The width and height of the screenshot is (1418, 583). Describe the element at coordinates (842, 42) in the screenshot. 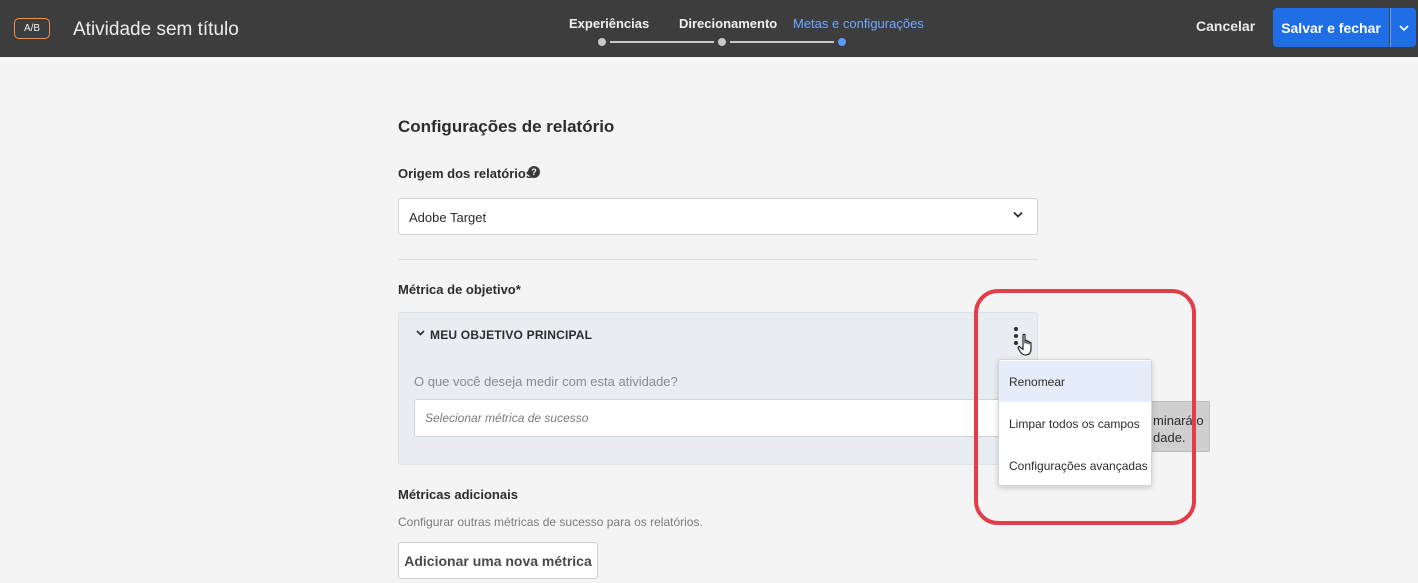

I see `step-dot-goals-settings` at that location.